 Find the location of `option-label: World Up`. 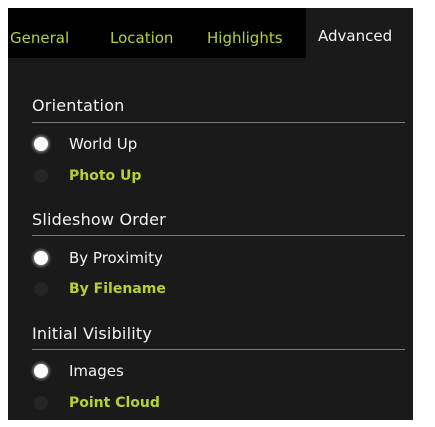

option-label: World Up is located at coordinates (103, 144).